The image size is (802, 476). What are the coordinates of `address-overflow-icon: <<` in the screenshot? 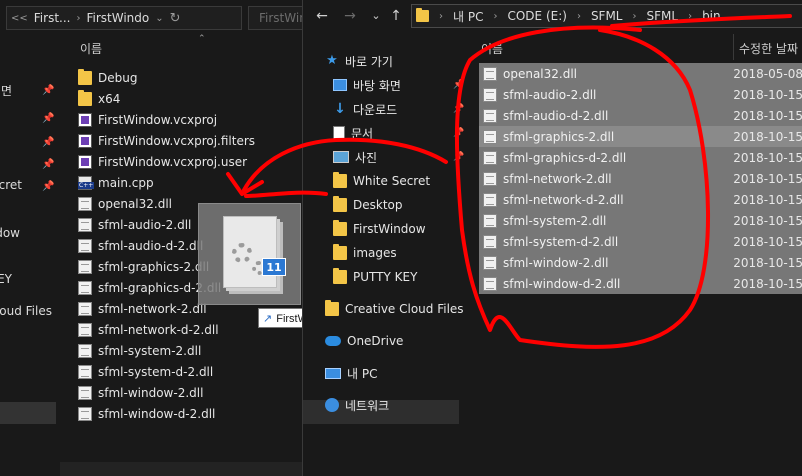 It's located at (19, 18).